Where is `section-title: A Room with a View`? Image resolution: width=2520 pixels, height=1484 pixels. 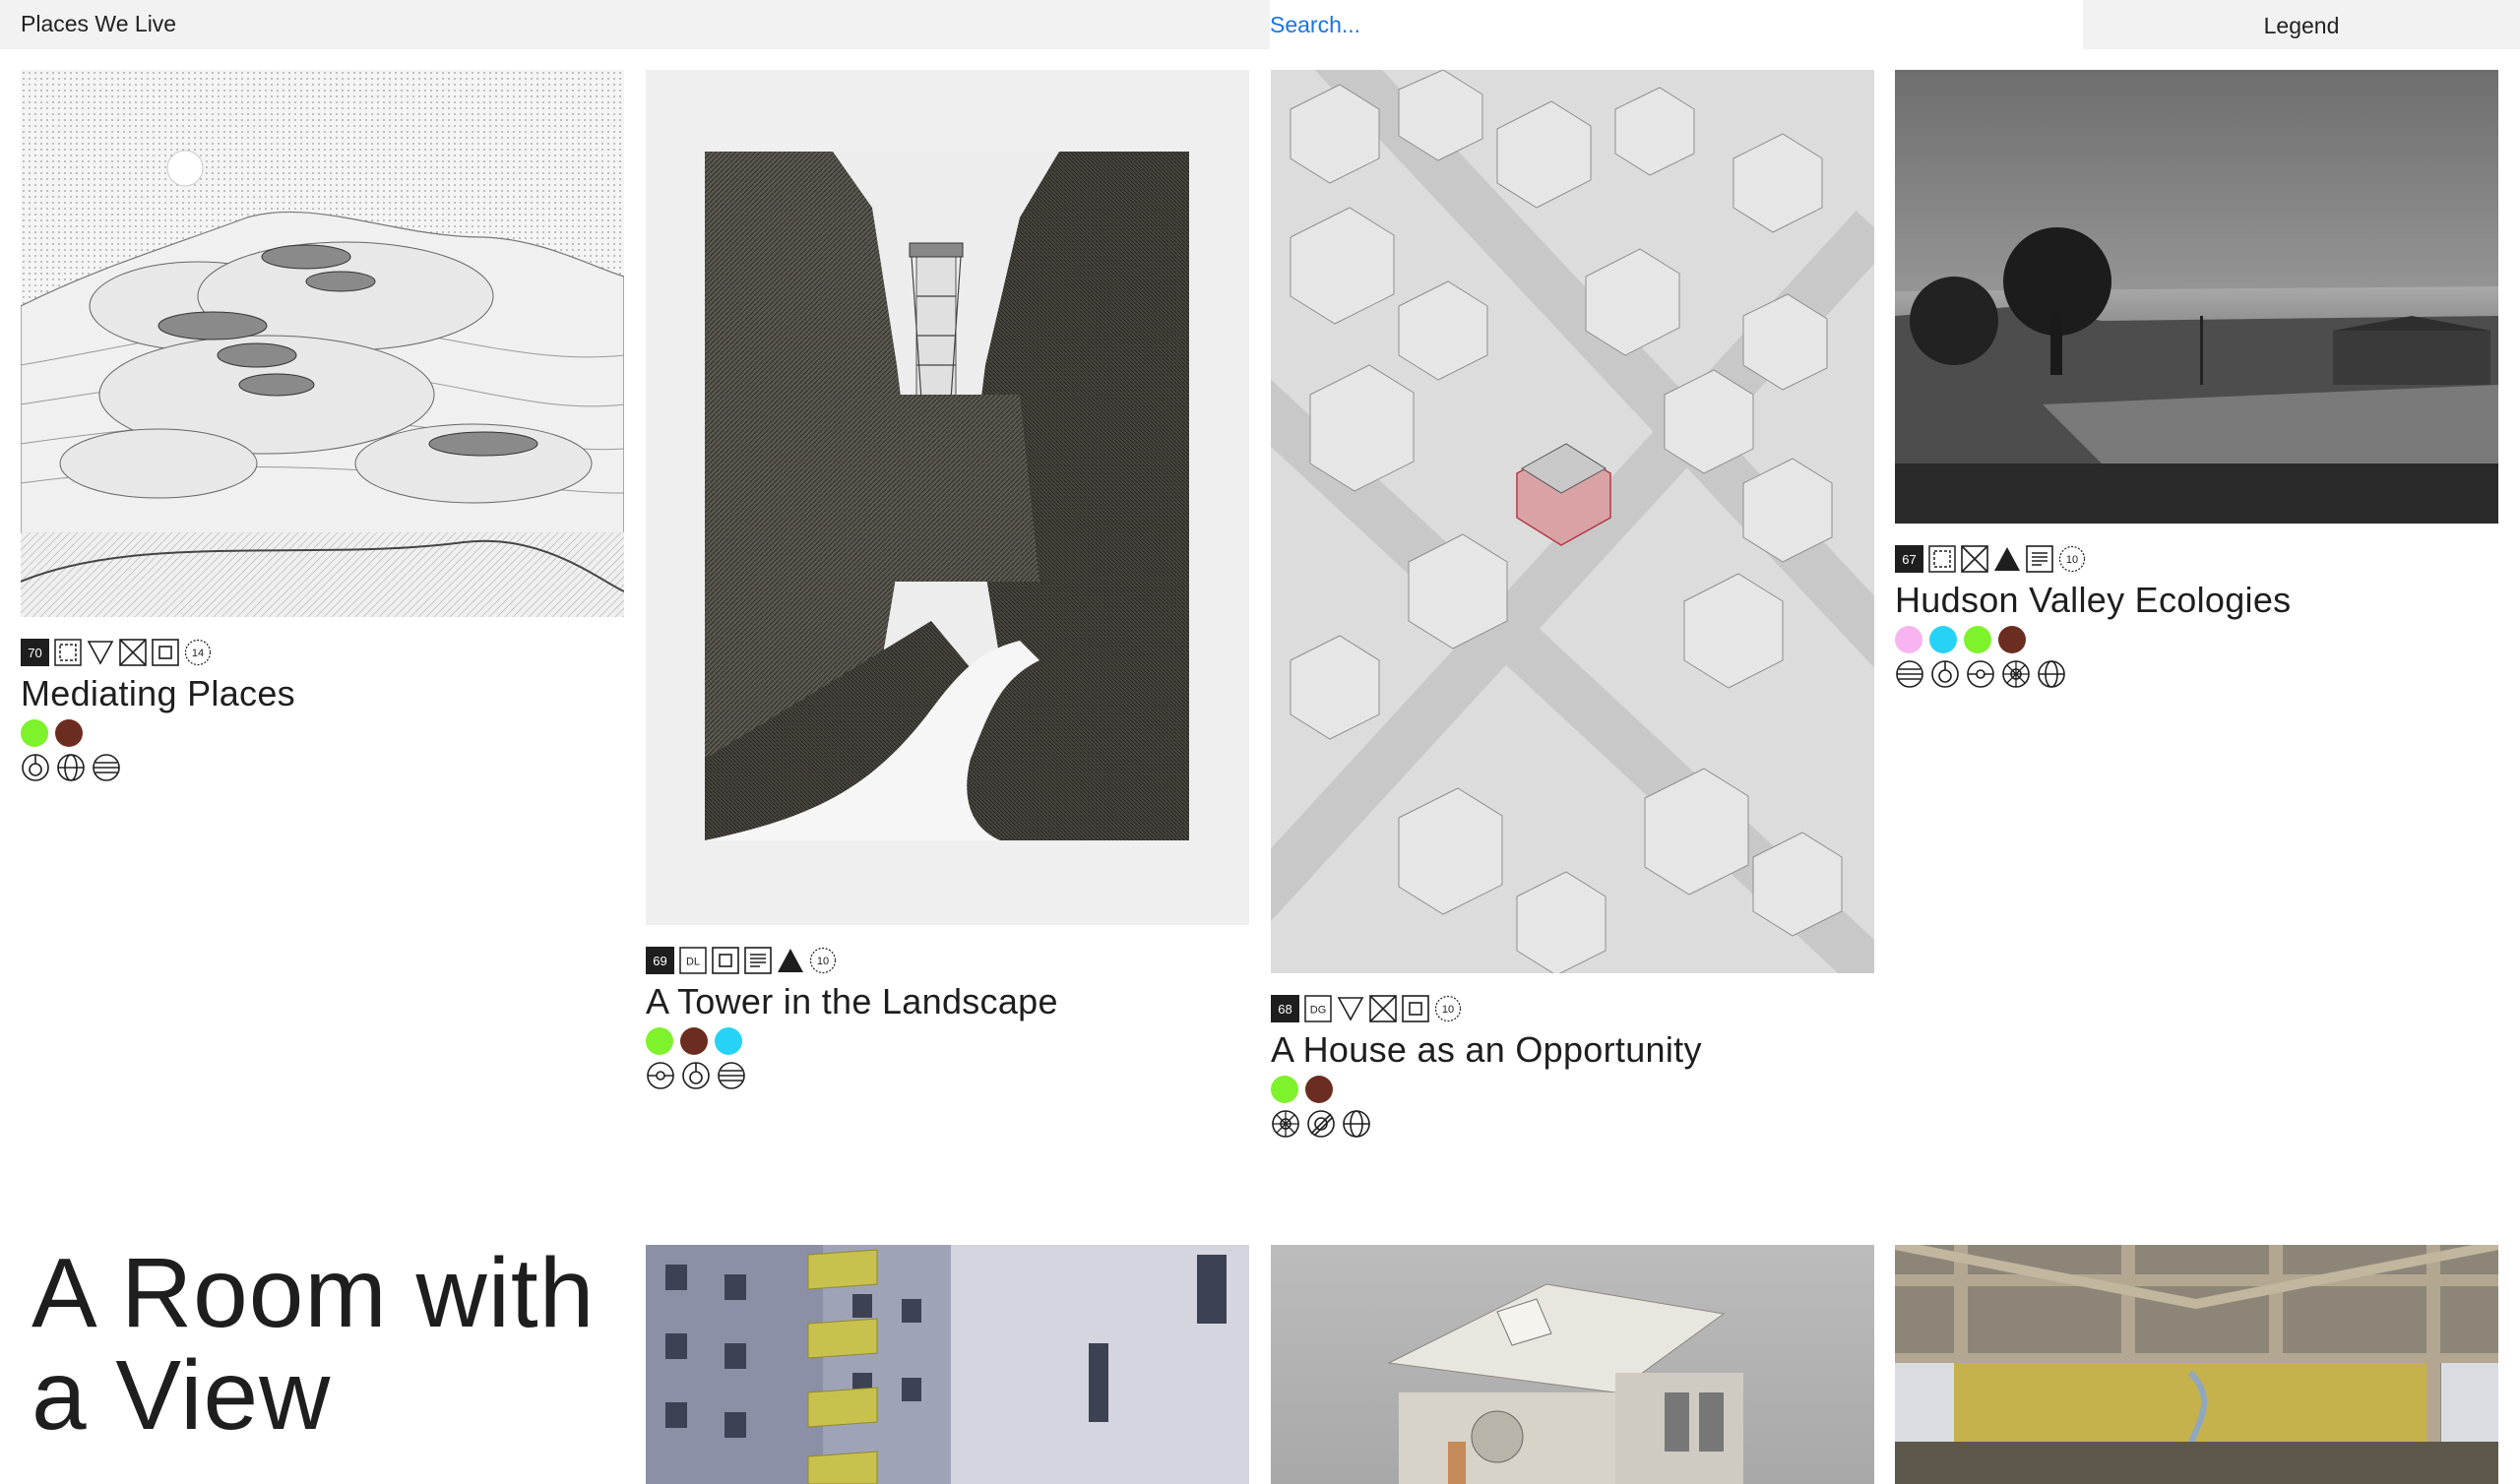 section-title: A Room with a View is located at coordinates (313, 1344).